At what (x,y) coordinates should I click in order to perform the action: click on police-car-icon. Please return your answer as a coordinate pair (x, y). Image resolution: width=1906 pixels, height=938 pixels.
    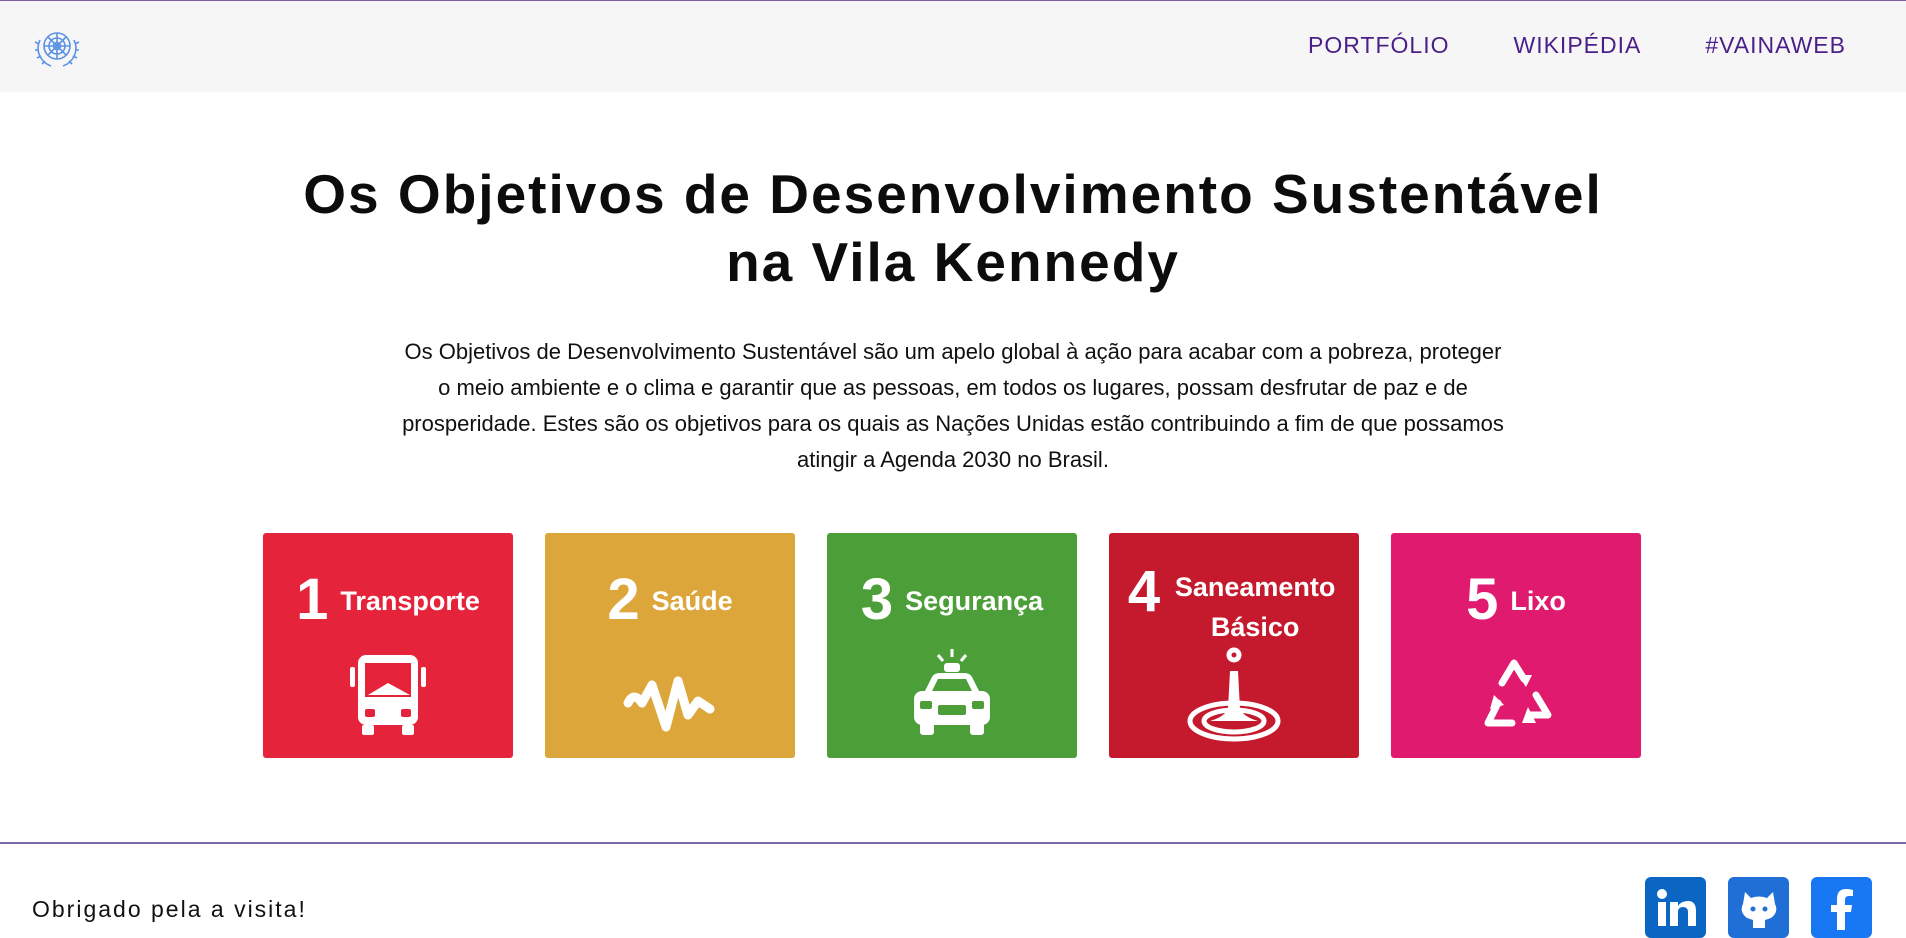
    Looking at the image, I should click on (952, 695).